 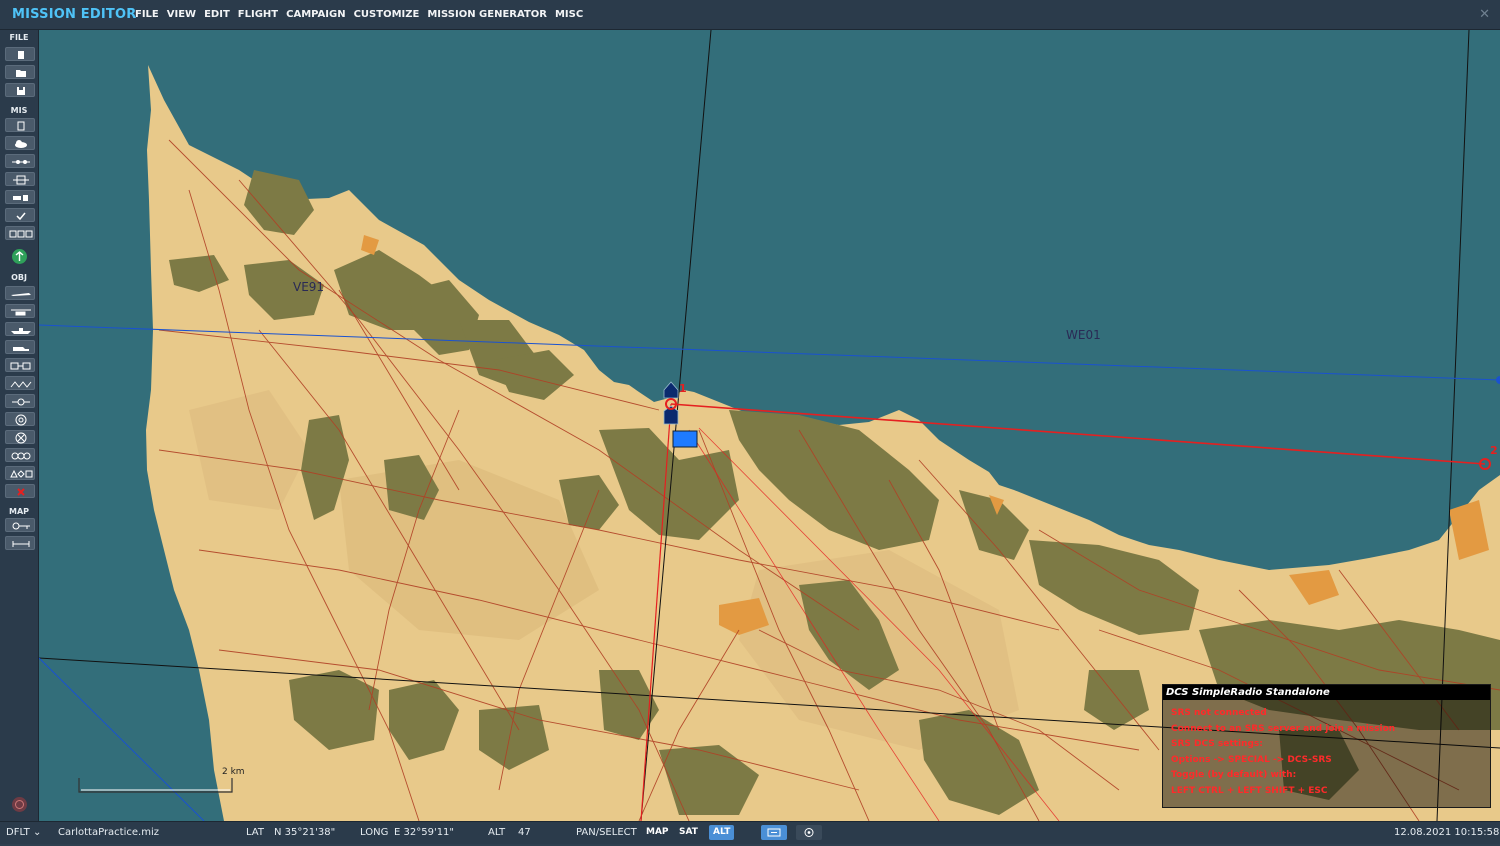 I want to click on airfield-marker, so click(x=685, y=439).